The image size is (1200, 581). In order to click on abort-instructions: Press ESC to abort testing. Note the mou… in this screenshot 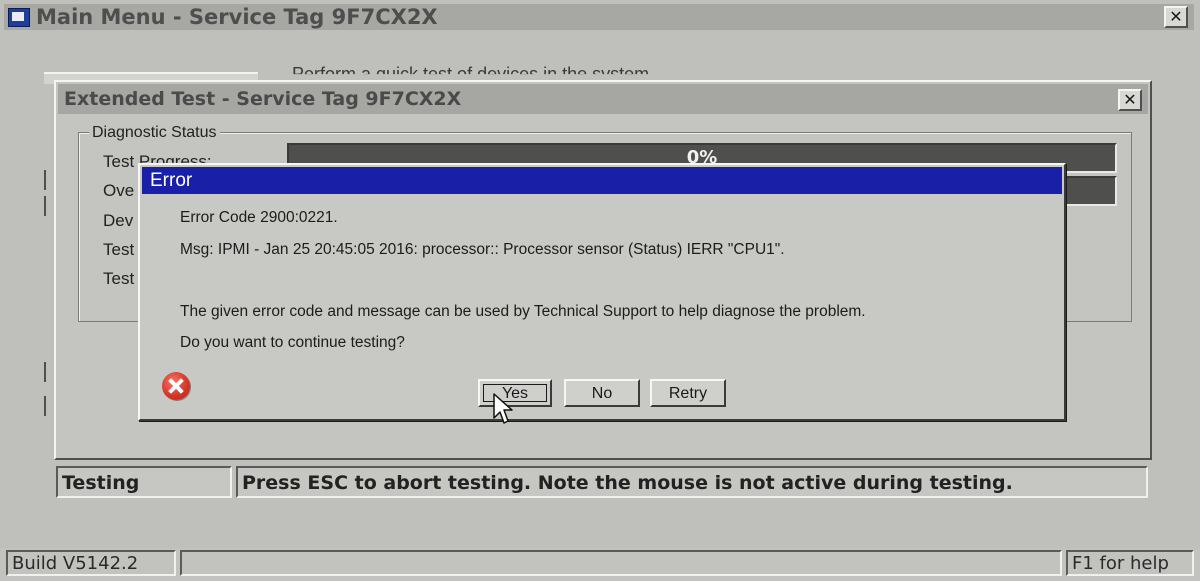, I will do `click(692, 482)`.